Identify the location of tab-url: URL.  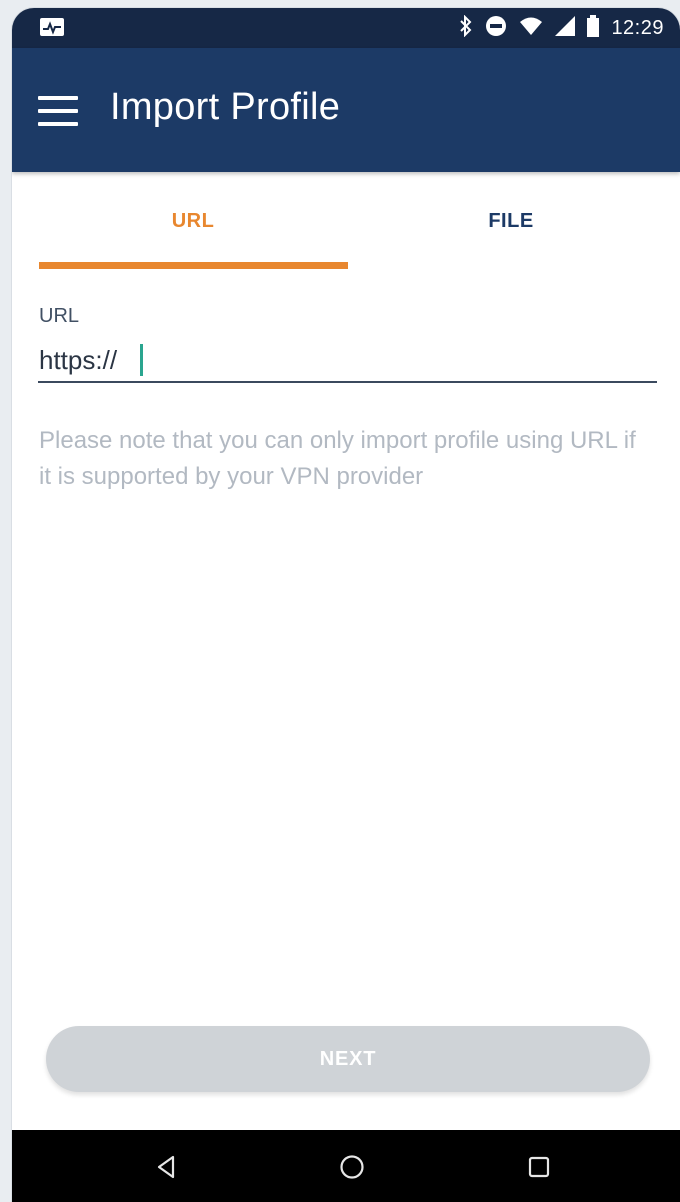
(193, 221).